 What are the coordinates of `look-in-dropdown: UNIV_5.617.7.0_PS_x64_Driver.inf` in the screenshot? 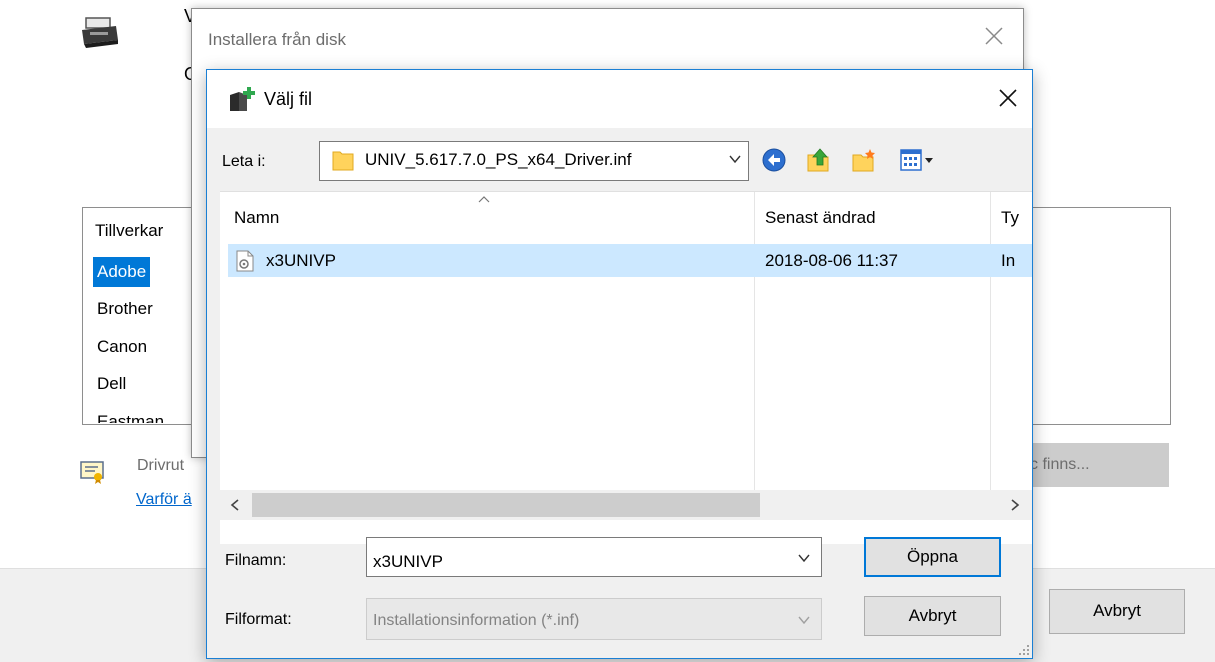 It's located at (534, 161).